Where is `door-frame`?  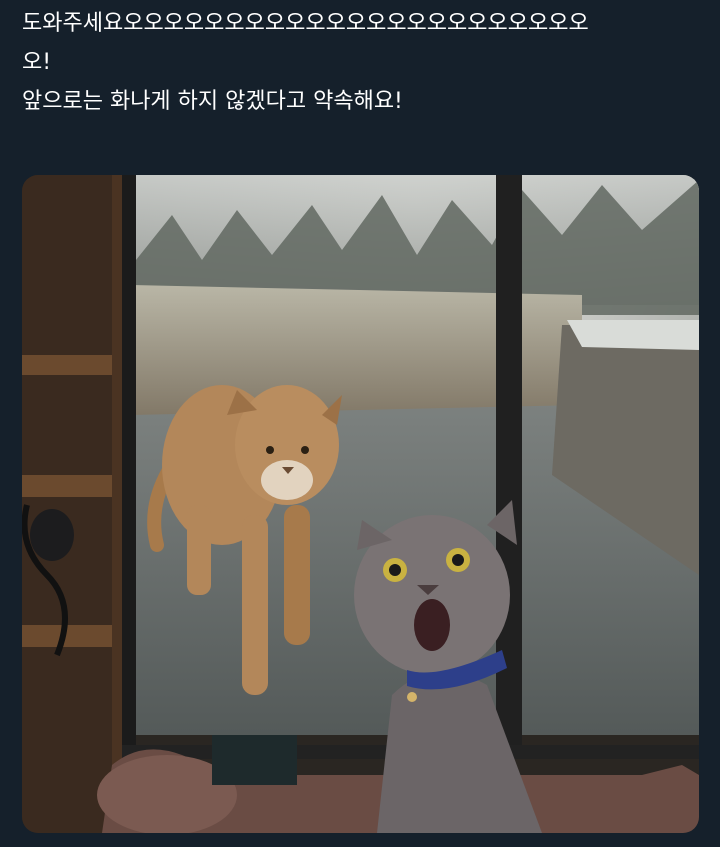
door-frame is located at coordinates (129, 465).